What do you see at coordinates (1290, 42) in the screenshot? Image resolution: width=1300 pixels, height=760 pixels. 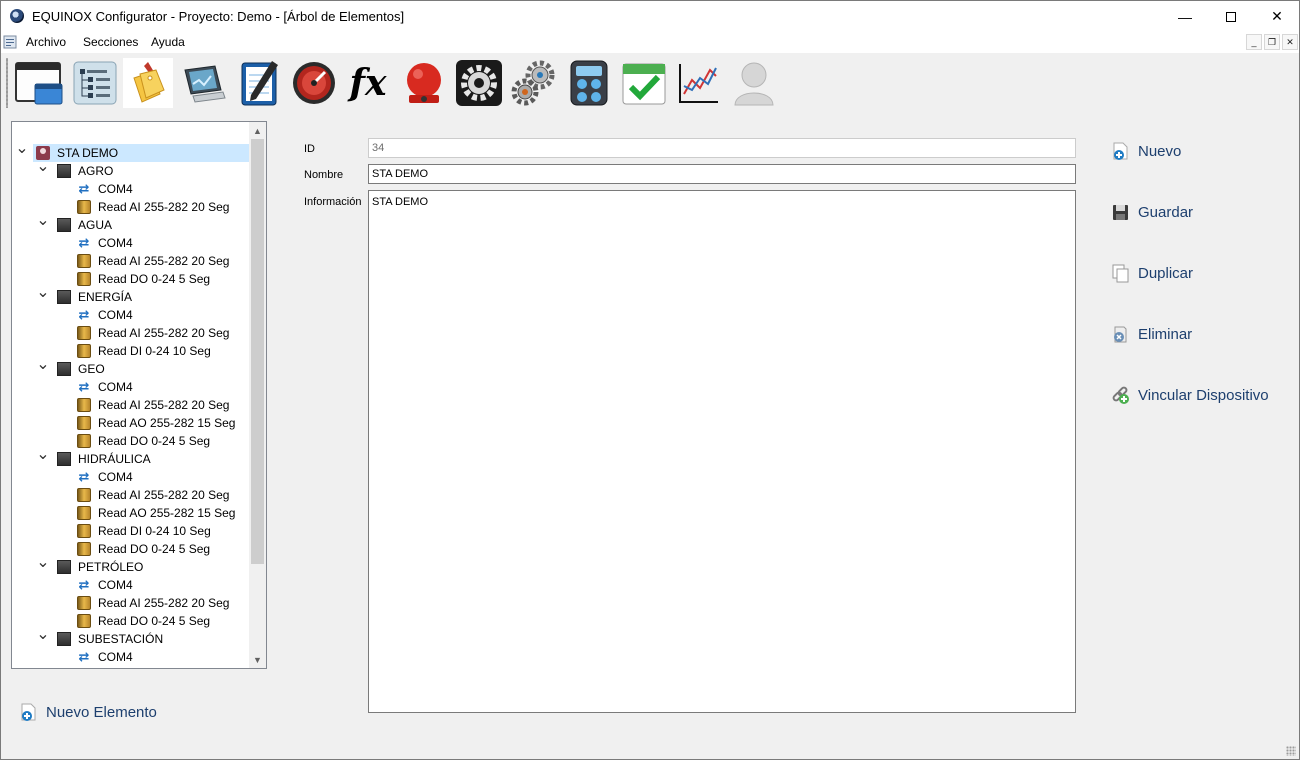 I see `mdi-close-button: ✕` at bounding box center [1290, 42].